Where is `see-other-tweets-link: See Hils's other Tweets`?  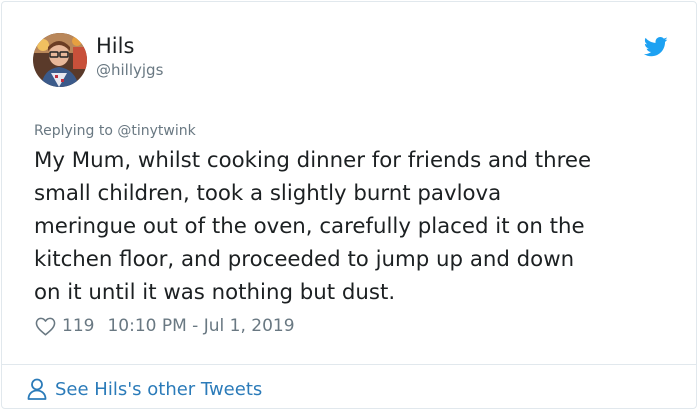
see-other-tweets-link: See Hils's other Tweets is located at coordinates (144, 389).